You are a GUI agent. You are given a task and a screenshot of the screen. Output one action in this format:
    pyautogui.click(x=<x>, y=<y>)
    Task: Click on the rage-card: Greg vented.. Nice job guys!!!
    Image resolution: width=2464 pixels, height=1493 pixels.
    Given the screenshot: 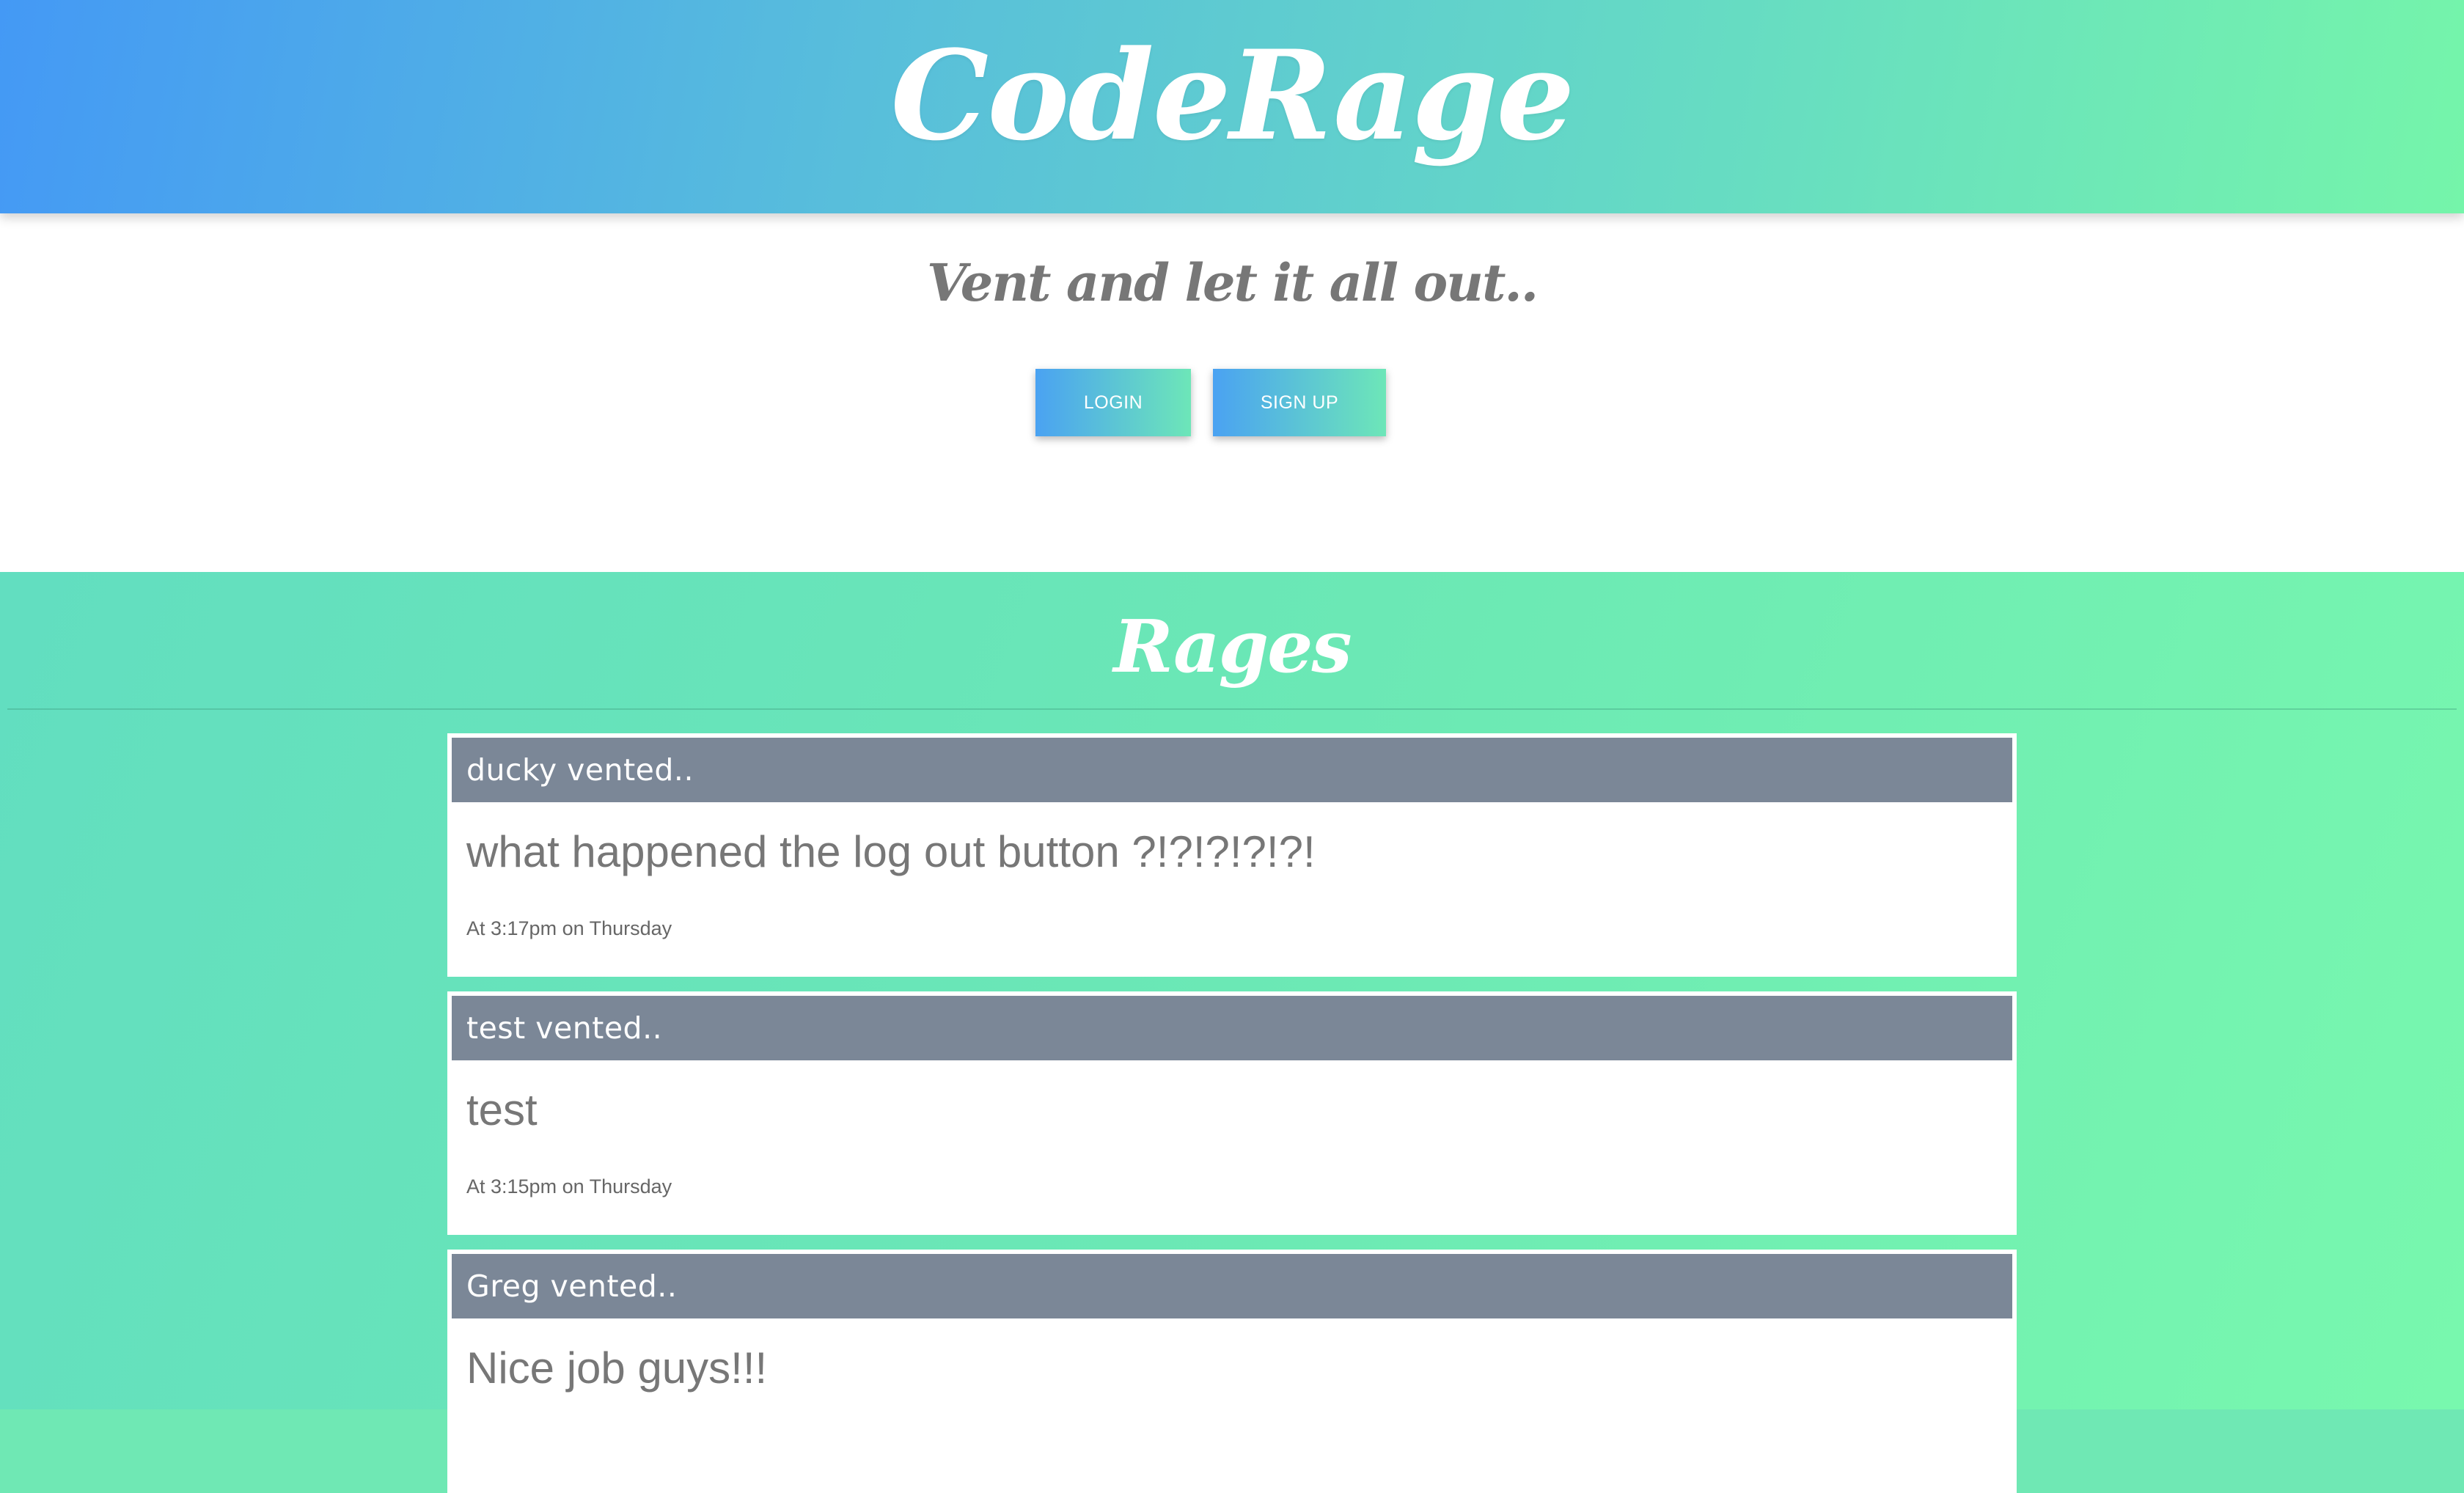 What is the action you would take?
    pyautogui.click(x=1232, y=1371)
    